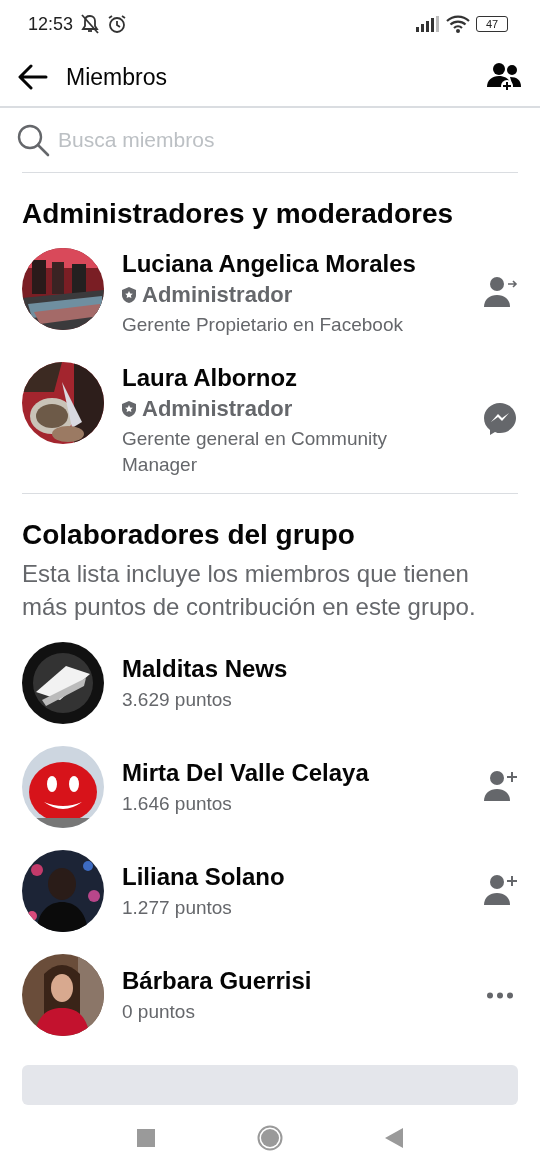  What do you see at coordinates (293, 877) in the screenshot?
I see `member-name: Liliana Solano` at bounding box center [293, 877].